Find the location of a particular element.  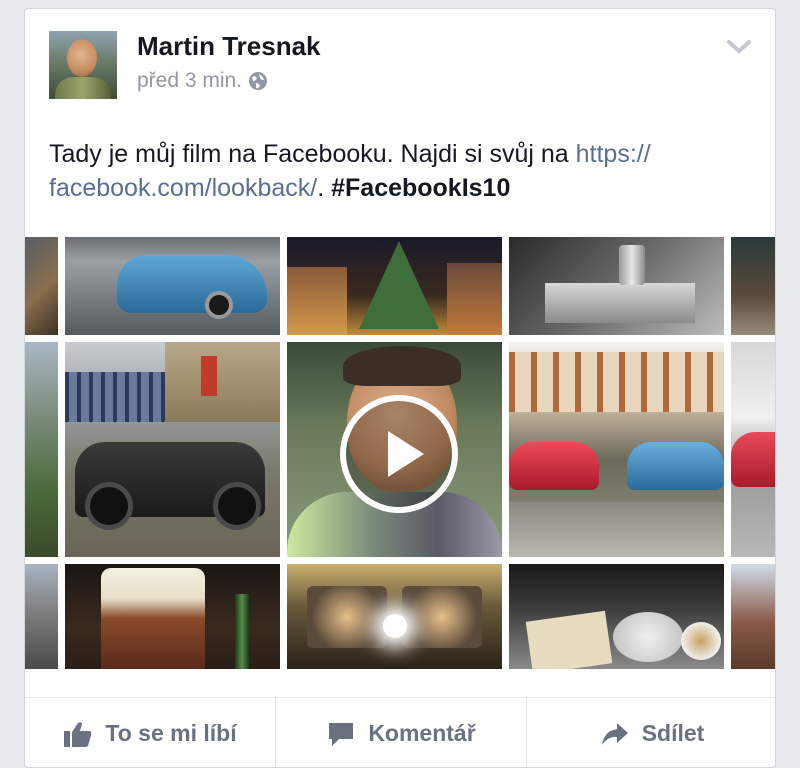

share-arrow-icon is located at coordinates (614, 733).